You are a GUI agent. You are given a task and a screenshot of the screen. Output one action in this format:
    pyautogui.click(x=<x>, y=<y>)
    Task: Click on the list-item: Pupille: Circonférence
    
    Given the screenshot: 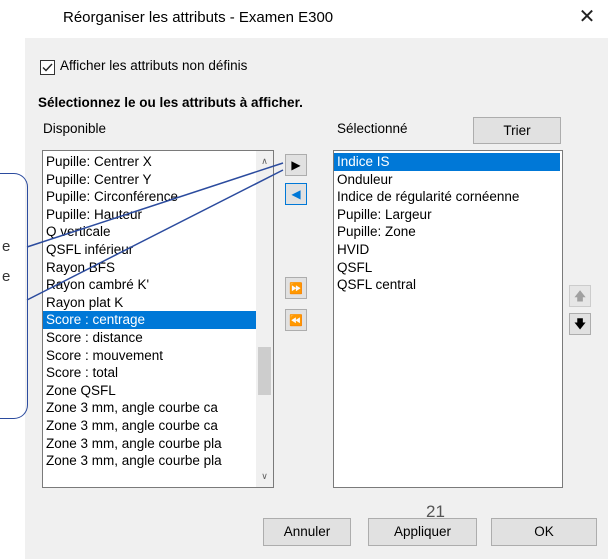 What is the action you would take?
    pyautogui.click(x=149, y=197)
    